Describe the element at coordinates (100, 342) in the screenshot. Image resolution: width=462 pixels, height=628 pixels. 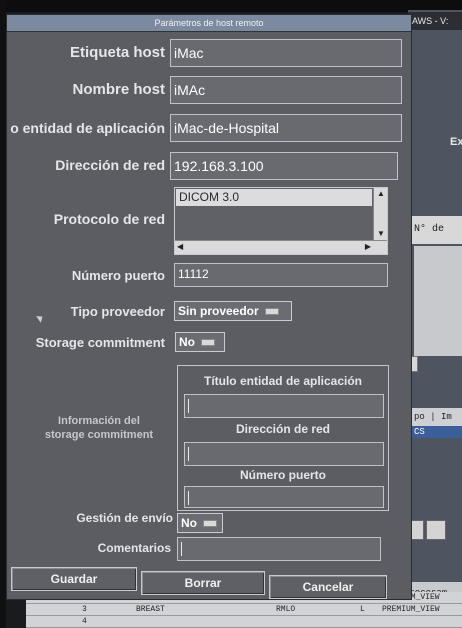
I see `storage-commitment-label: Storage commitment` at that location.